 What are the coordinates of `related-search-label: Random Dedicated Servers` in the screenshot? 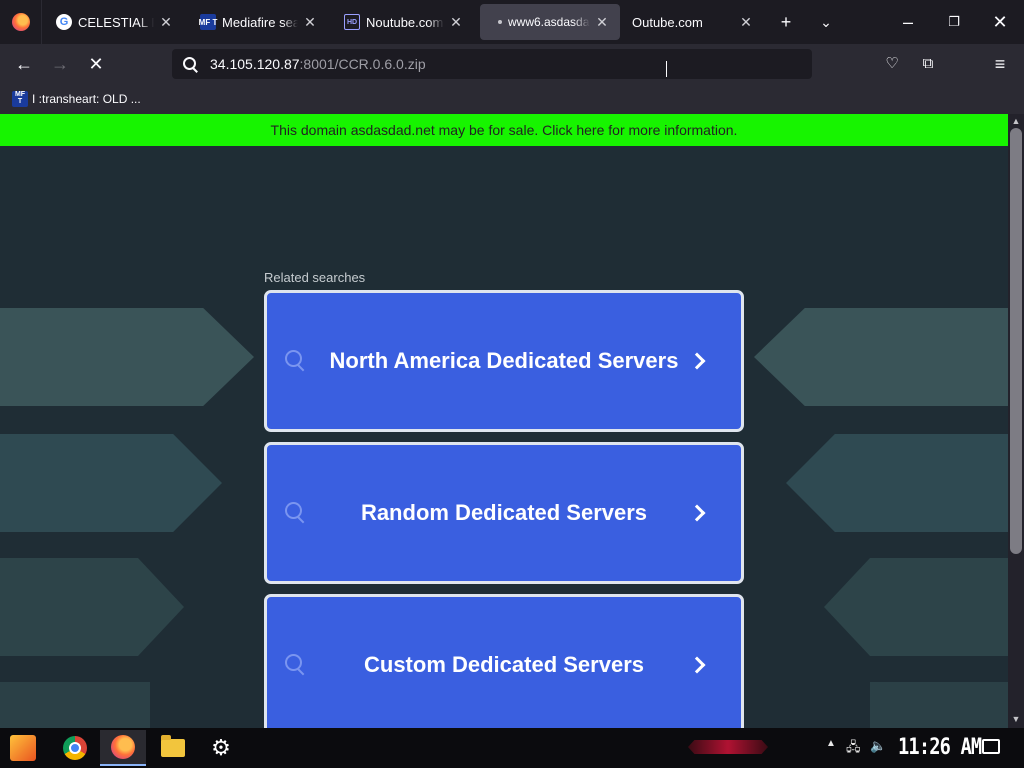 It's located at (504, 512).